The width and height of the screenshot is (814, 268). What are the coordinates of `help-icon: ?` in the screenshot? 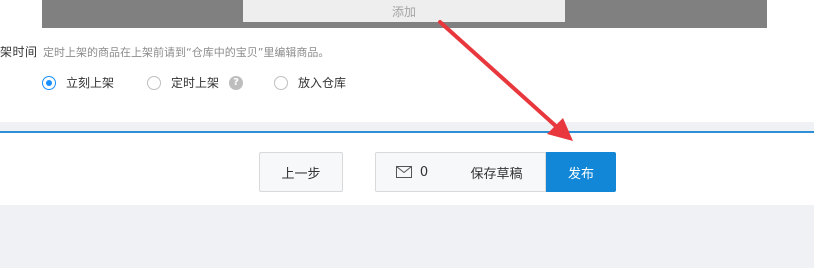 It's located at (236, 82).